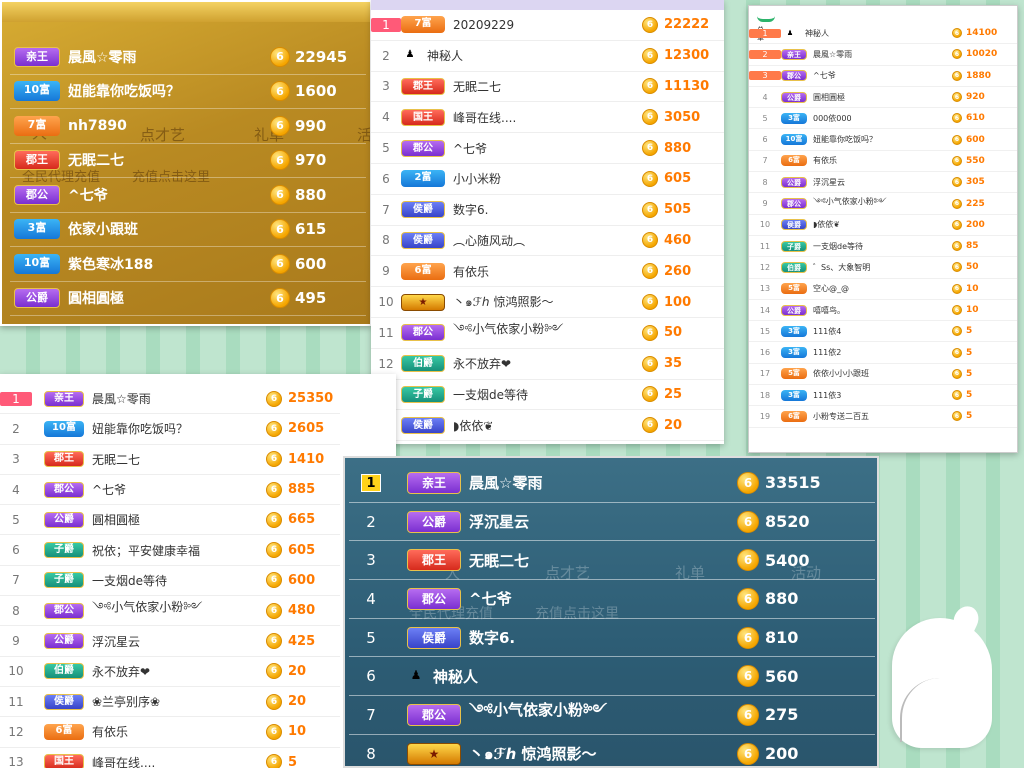  I want to click on leaderboard-row: 10 ★ 丶๑ℱℎ 惊鸿照影～ 6 100, so click(547, 302).